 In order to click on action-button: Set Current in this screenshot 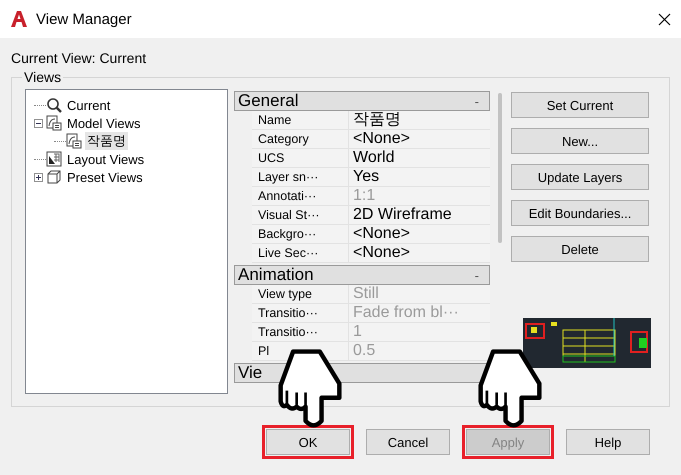, I will do `click(580, 105)`.